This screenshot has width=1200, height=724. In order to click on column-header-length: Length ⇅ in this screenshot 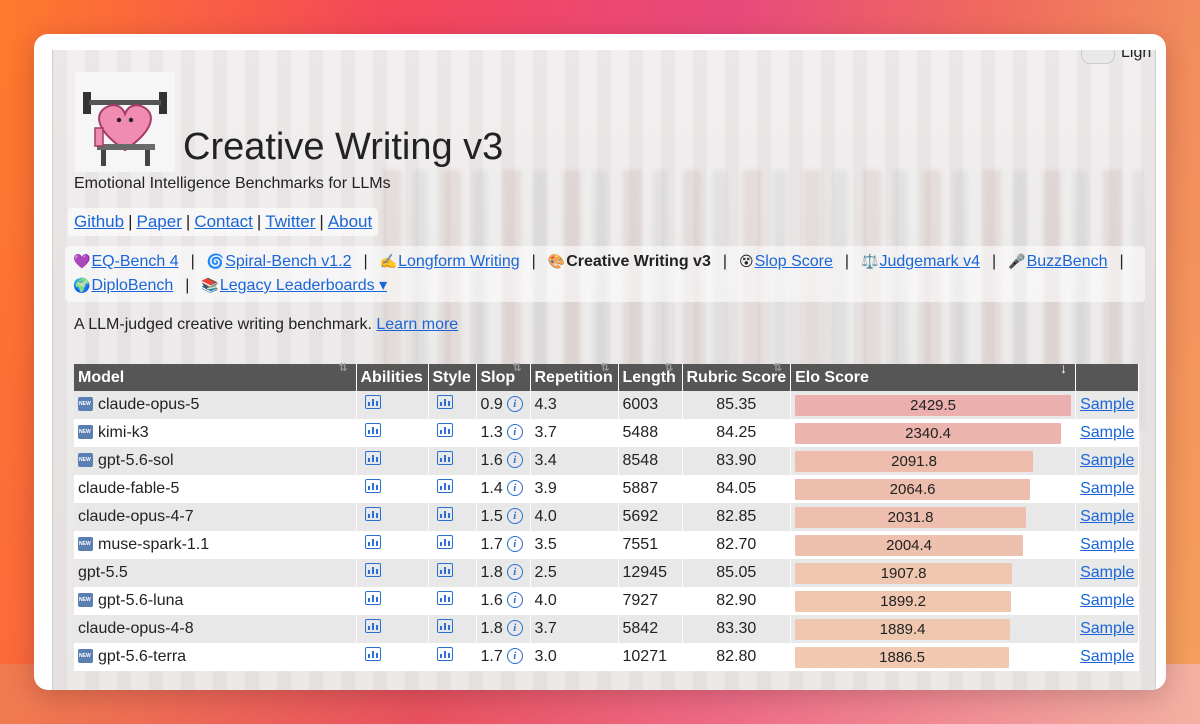, I will do `click(650, 376)`.